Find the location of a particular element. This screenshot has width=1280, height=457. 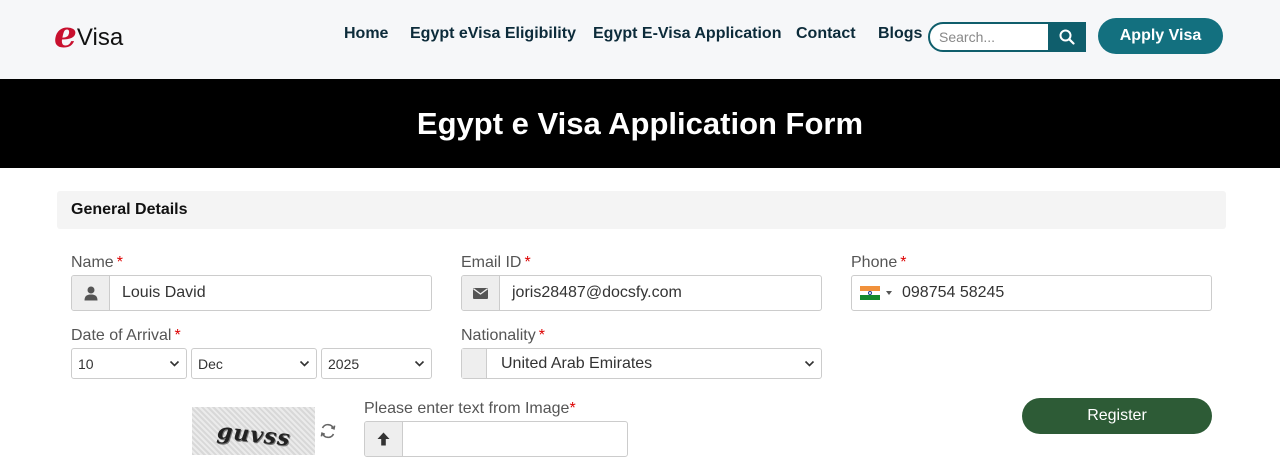

caret-down-icon is located at coordinates (889, 293).